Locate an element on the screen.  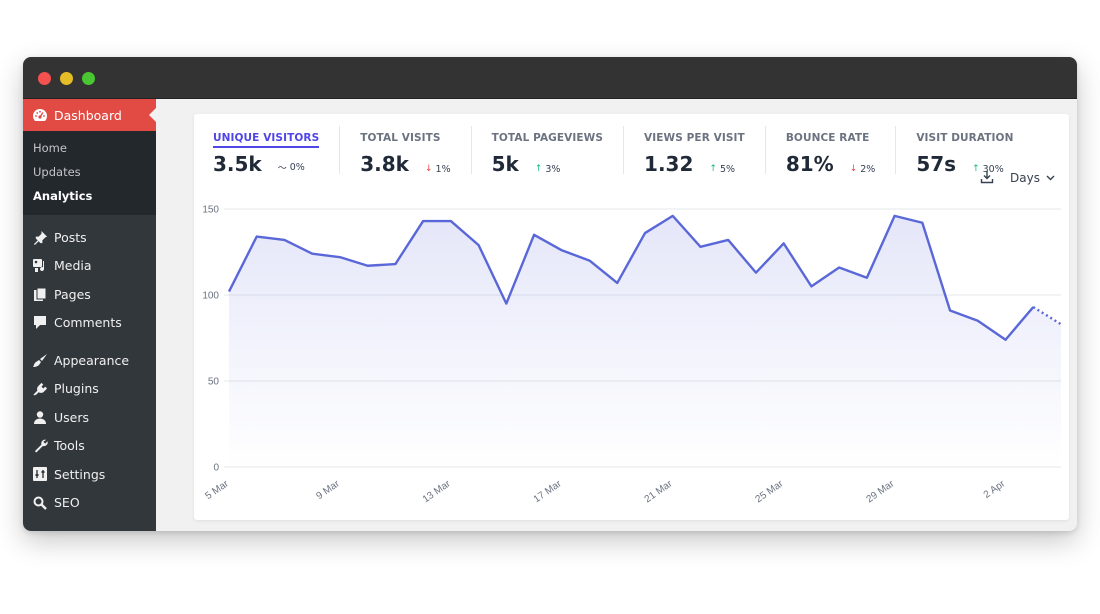
stat-row: 81% ↓ 2% is located at coordinates (831, 164).